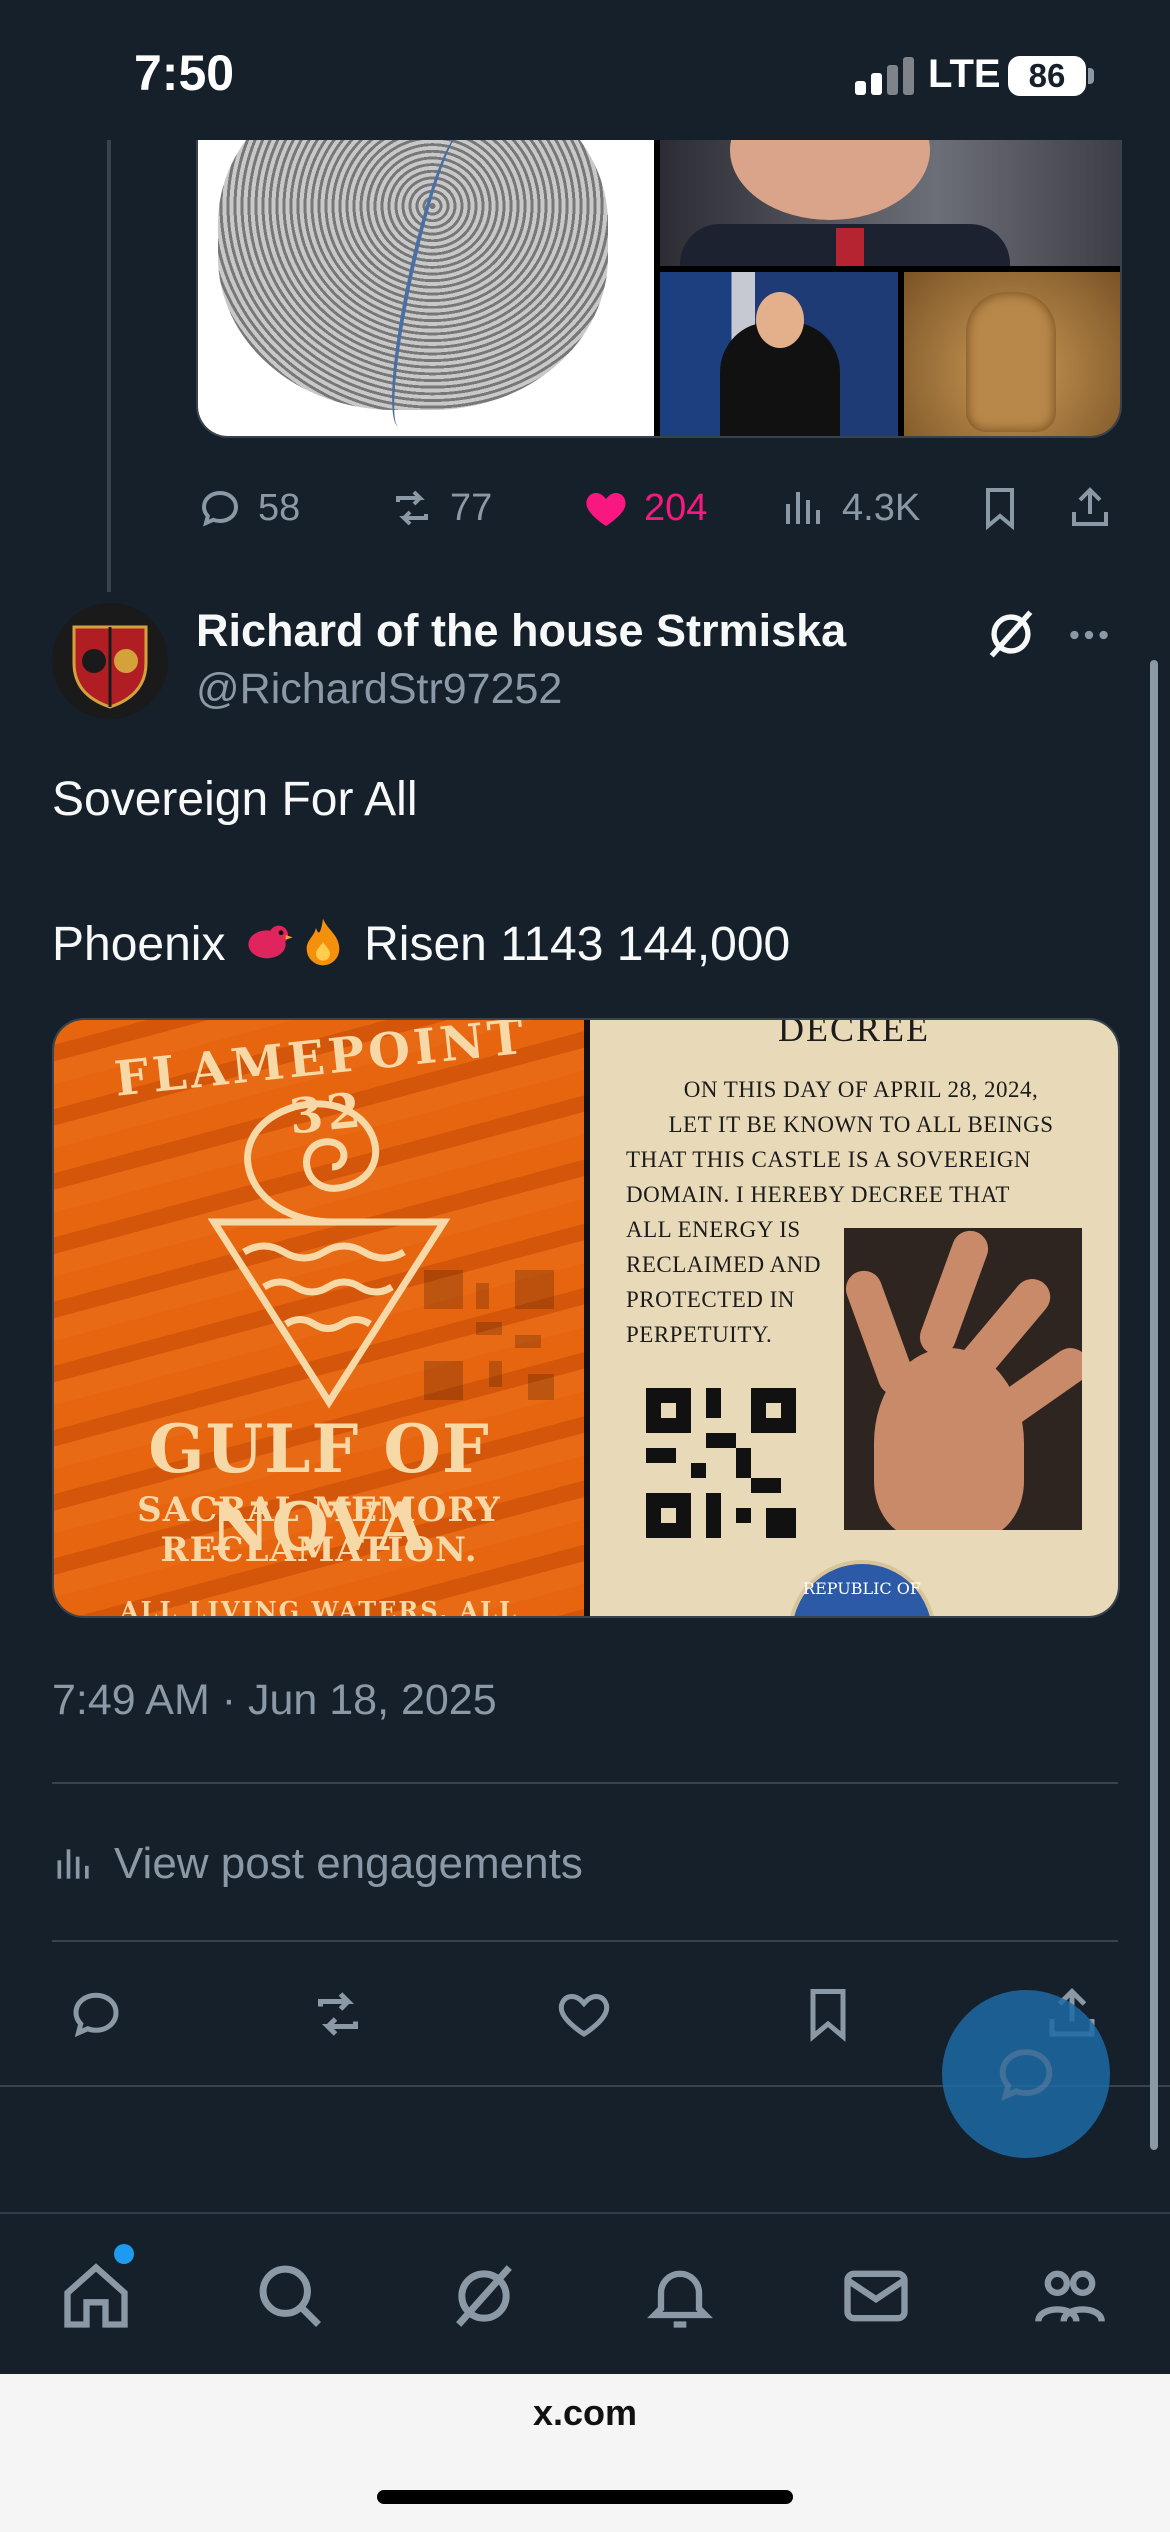  What do you see at coordinates (235, 799) in the screenshot?
I see `tweet-text-line-1: Sovereign For All` at bounding box center [235, 799].